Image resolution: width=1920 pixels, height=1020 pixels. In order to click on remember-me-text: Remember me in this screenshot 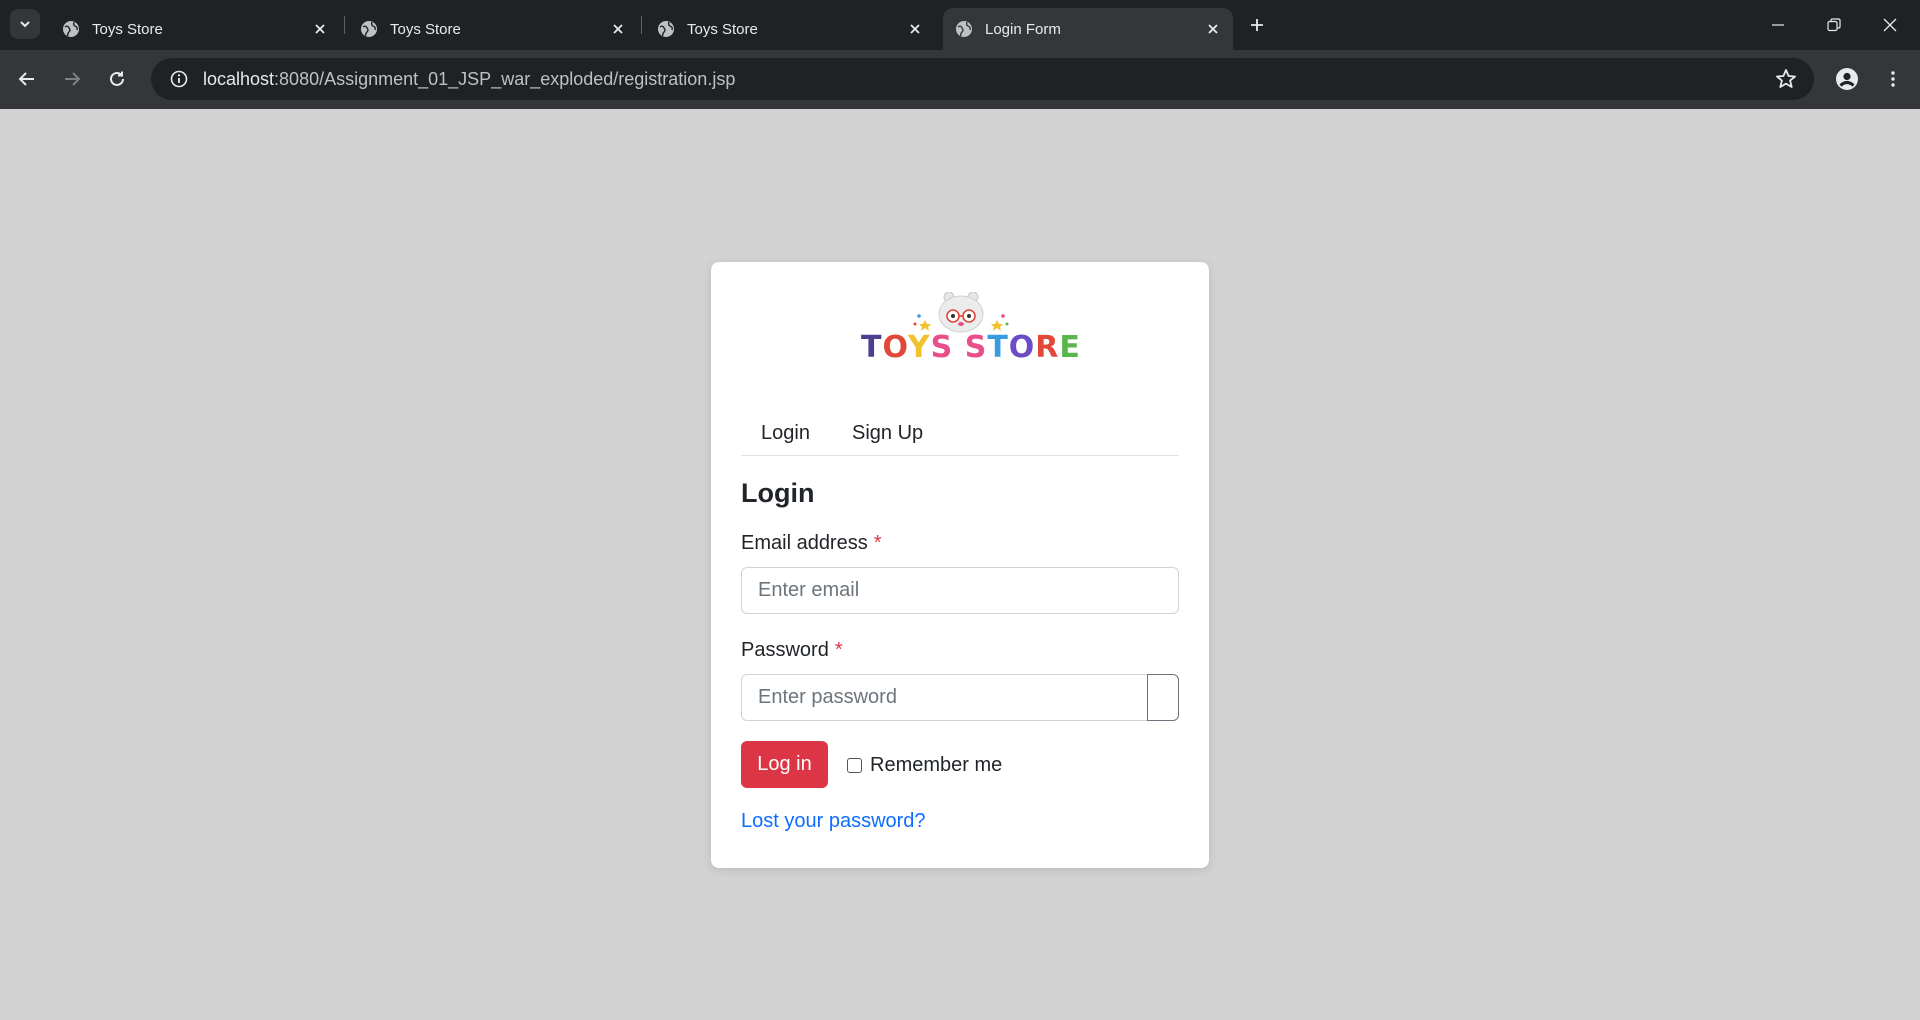, I will do `click(936, 765)`.